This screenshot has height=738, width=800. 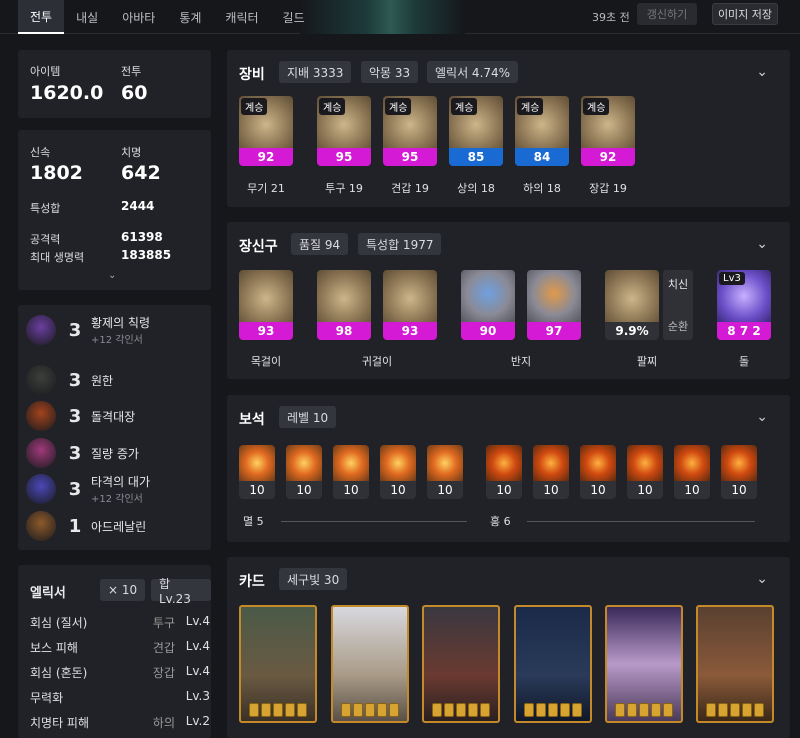 I want to click on bracelet-stat: 순환, so click(x=678, y=326).